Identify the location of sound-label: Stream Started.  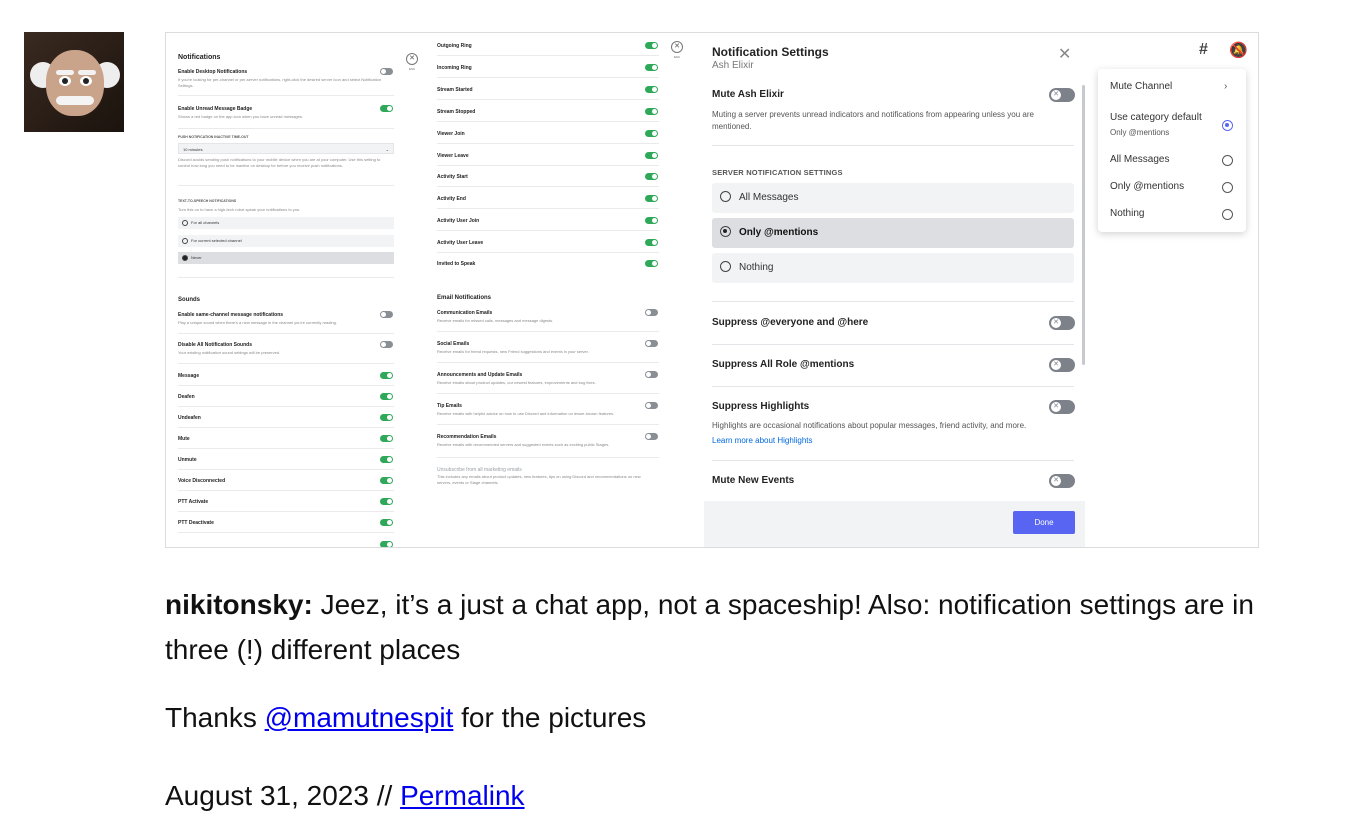
(455, 90).